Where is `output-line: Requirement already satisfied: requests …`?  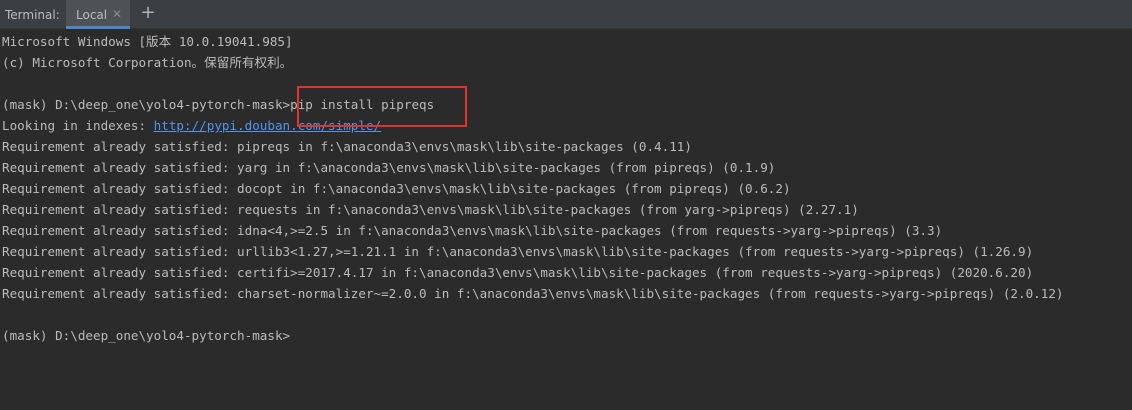
output-line: Requirement already satisfied: requests … is located at coordinates (430, 209).